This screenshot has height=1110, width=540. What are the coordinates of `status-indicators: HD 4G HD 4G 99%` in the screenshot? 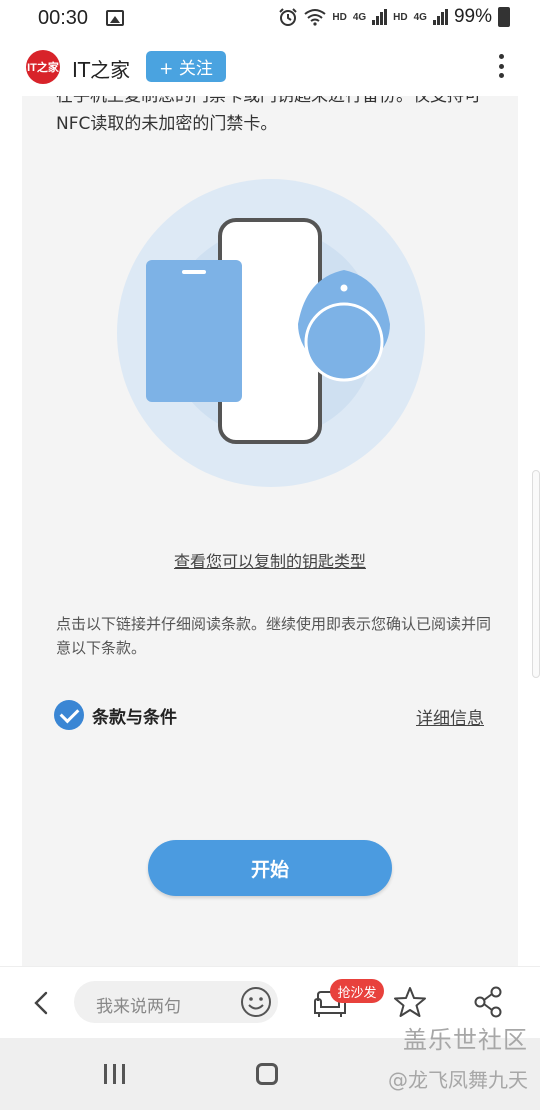 It's located at (394, 17).